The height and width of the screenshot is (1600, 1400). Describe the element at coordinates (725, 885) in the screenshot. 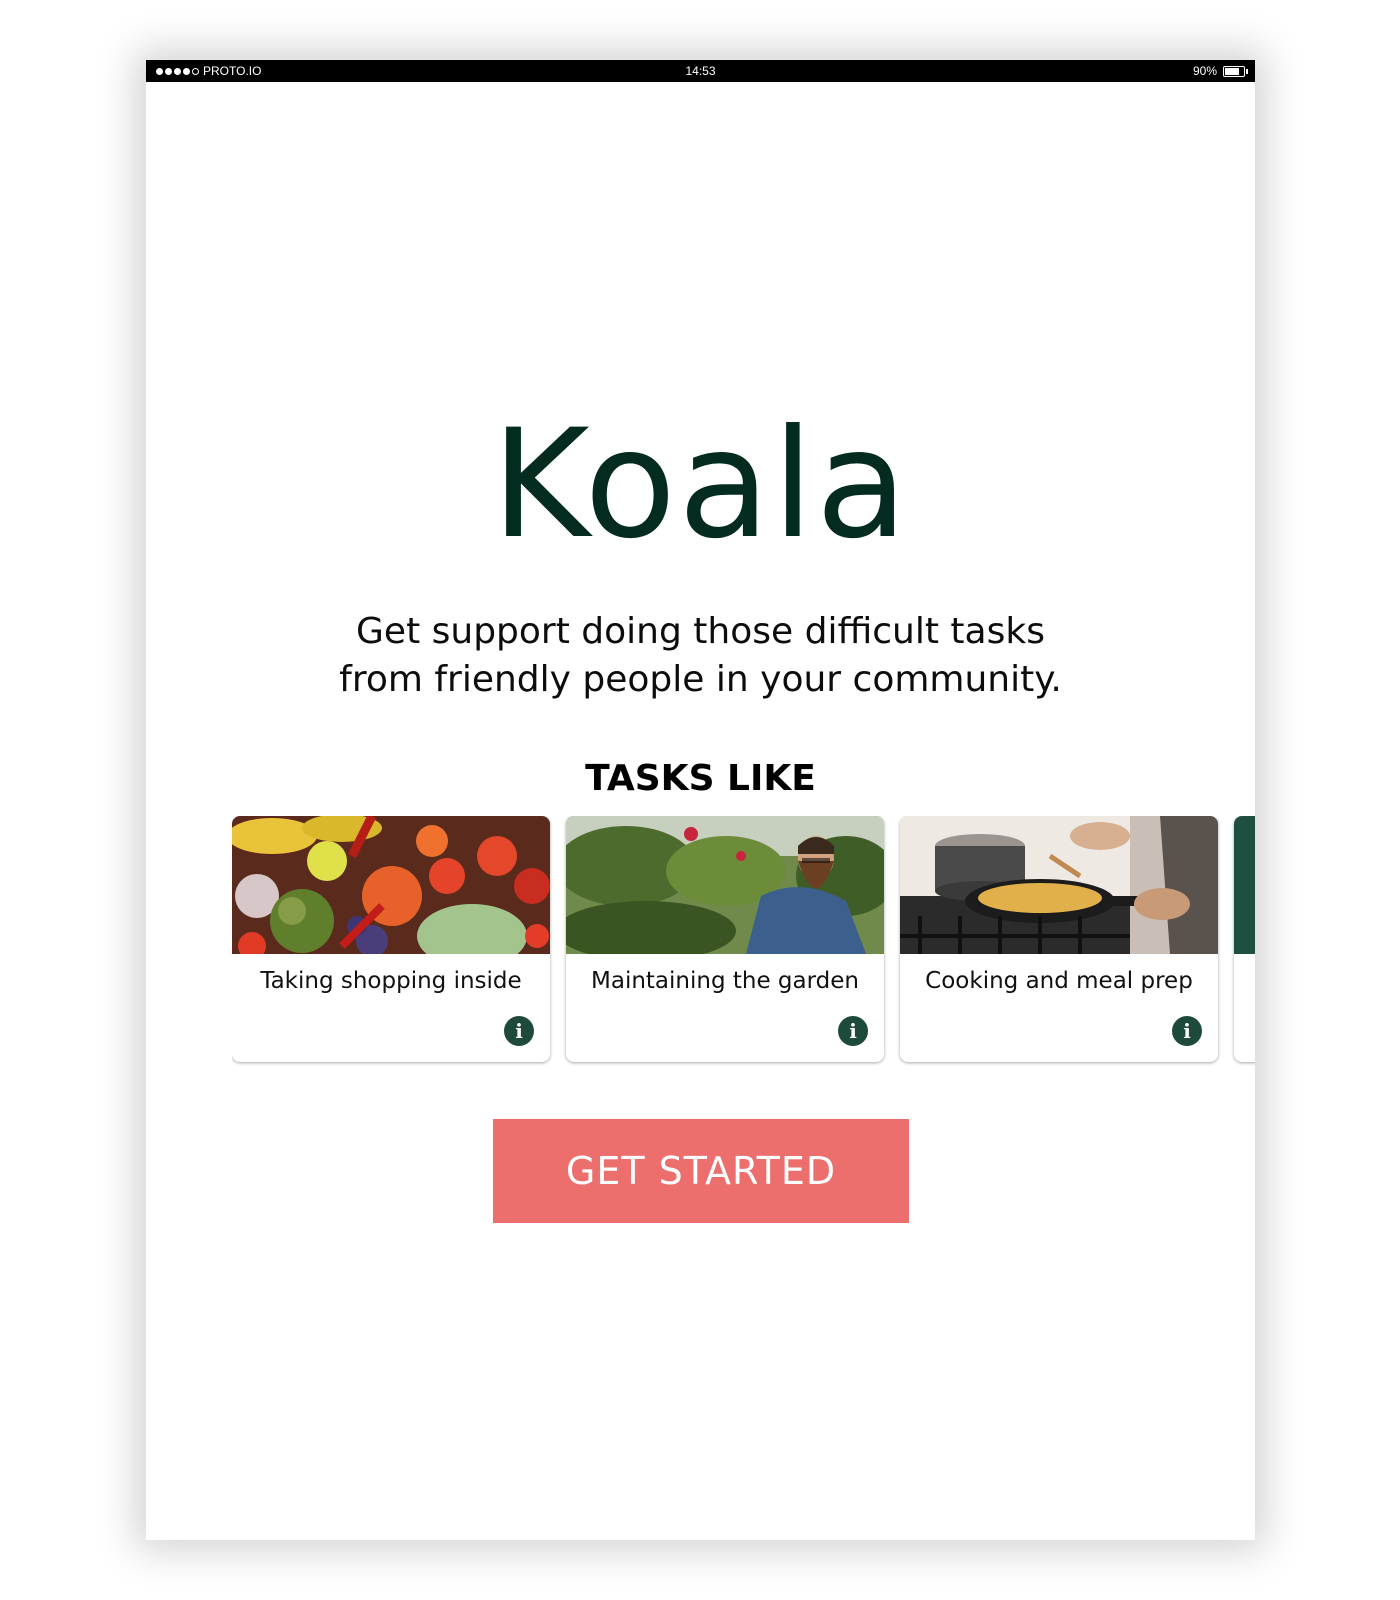

I see `man-gardening-photo` at that location.